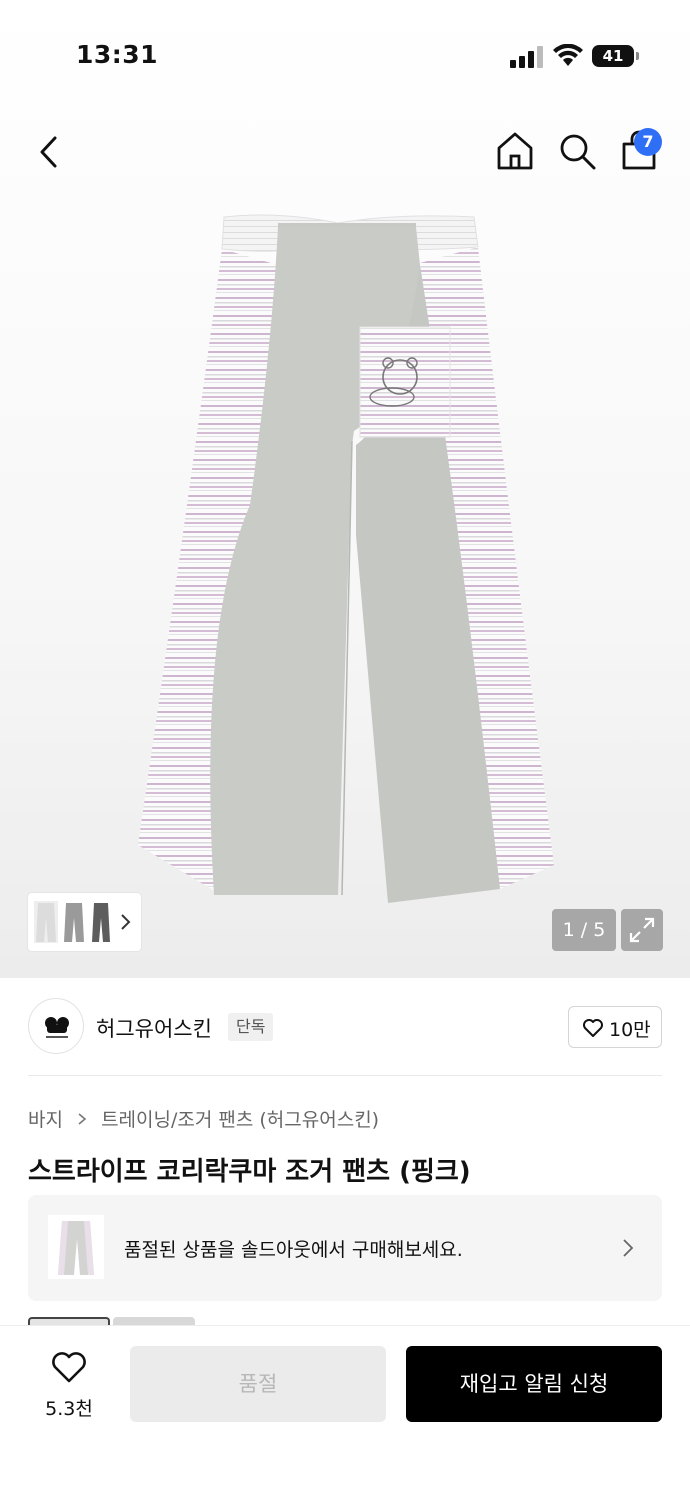  Describe the element at coordinates (527, 57) in the screenshot. I see `cellular-signal-icon` at that location.